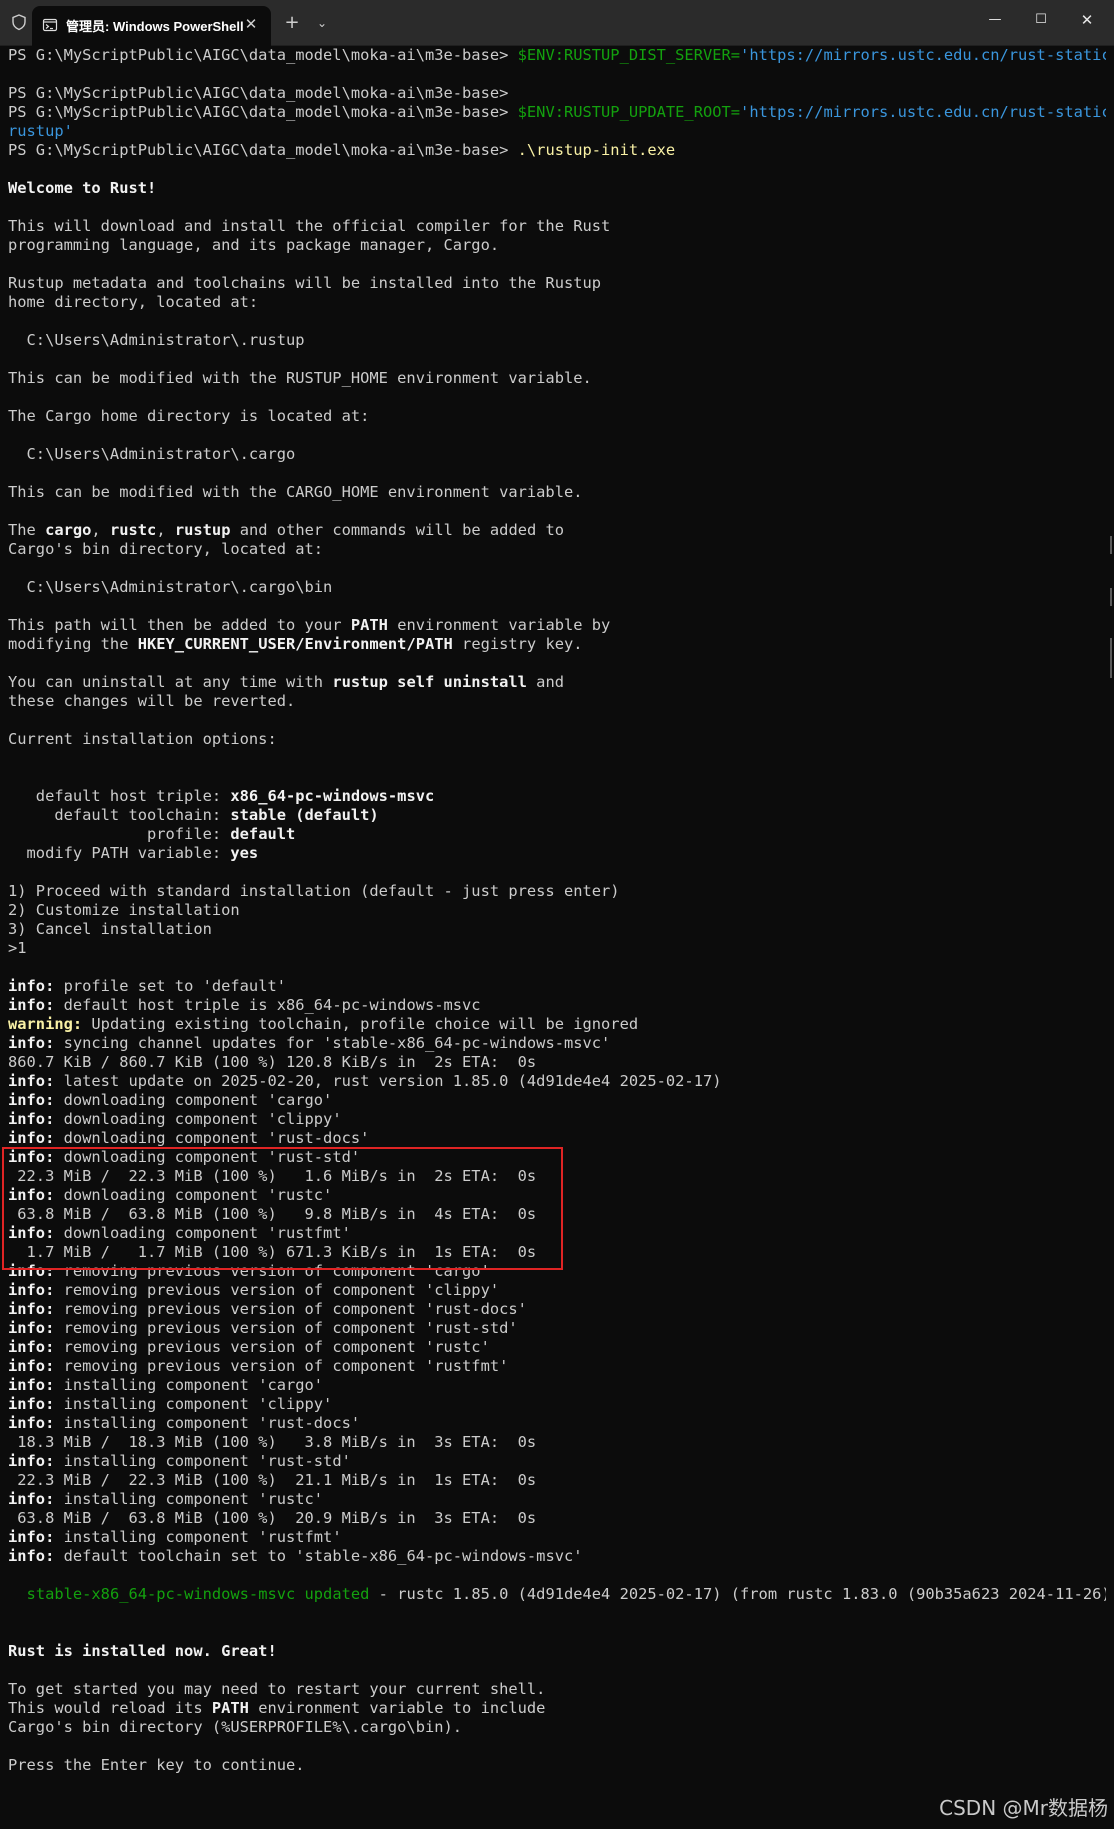  What do you see at coordinates (557, 815) in the screenshot?
I see `terminal-line: default toolchain: stable (default)` at bounding box center [557, 815].